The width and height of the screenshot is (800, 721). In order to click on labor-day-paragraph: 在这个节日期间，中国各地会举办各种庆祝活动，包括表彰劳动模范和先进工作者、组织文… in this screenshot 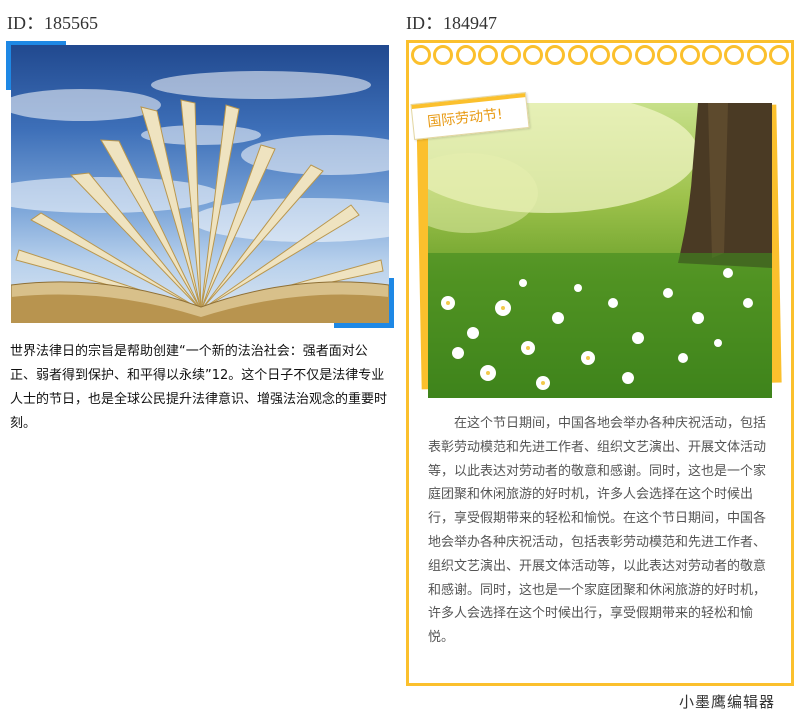, I will do `click(597, 531)`.